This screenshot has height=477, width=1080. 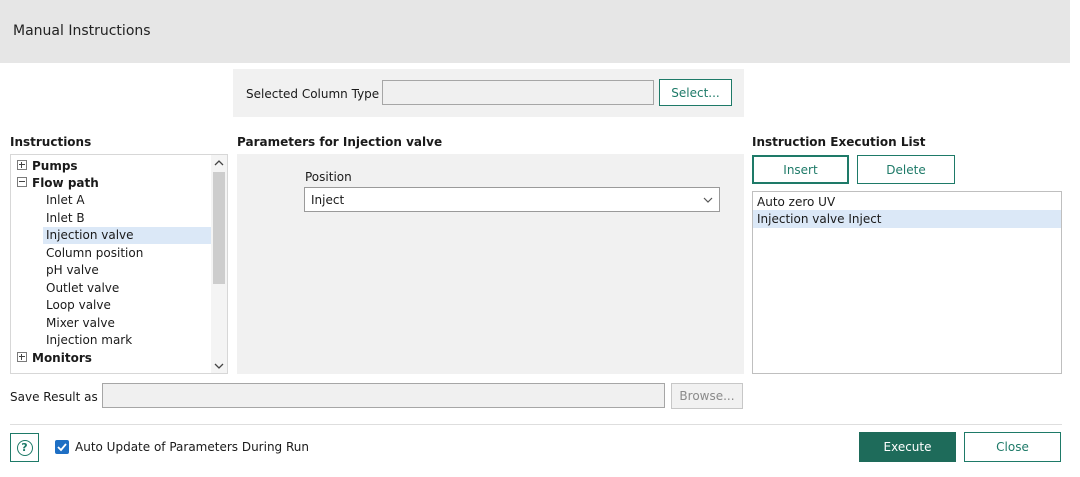 I want to click on tree-item-pumps: Pumps, so click(x=47, y=166).